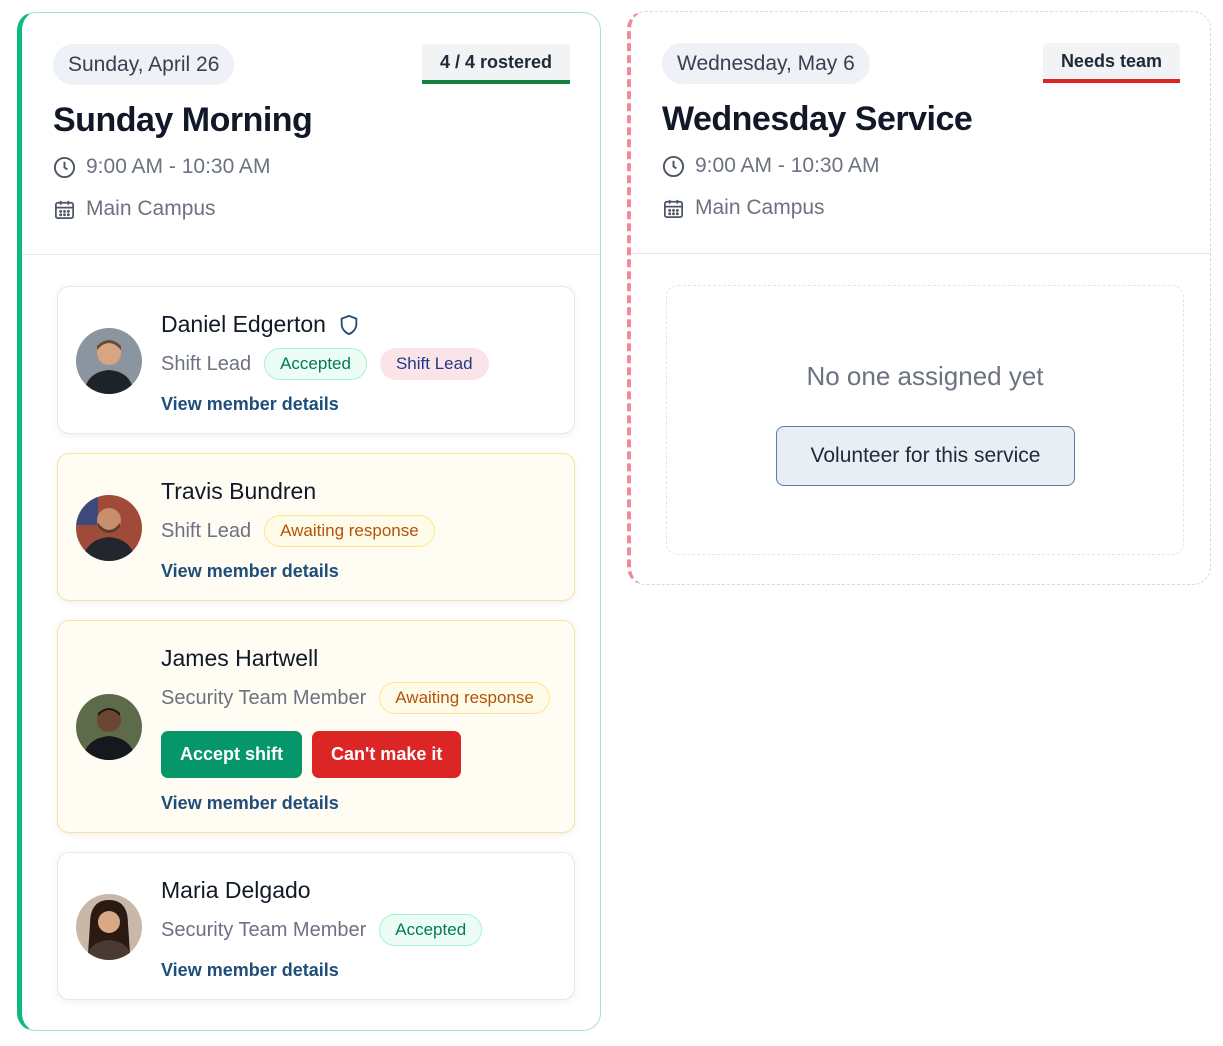  I want to click on shift-response-buttons: Accept shift Can't make it, so click(311, 754).